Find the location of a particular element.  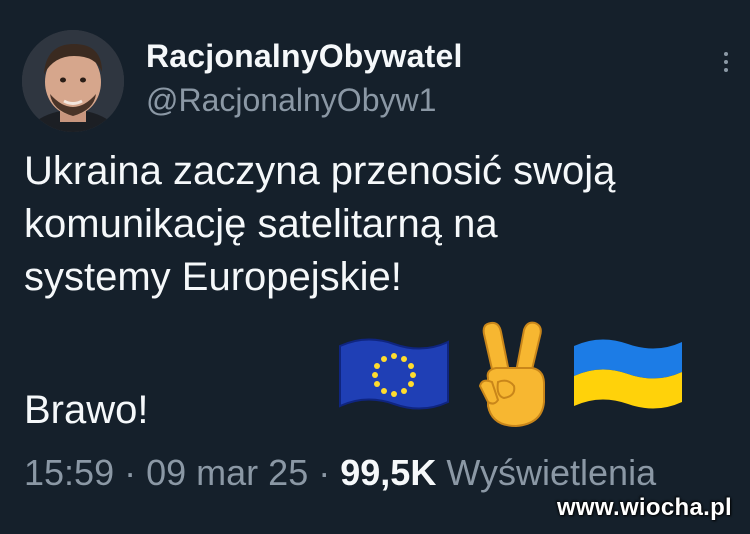

ukraine-flag-icon is located at coordinates (628, 374).